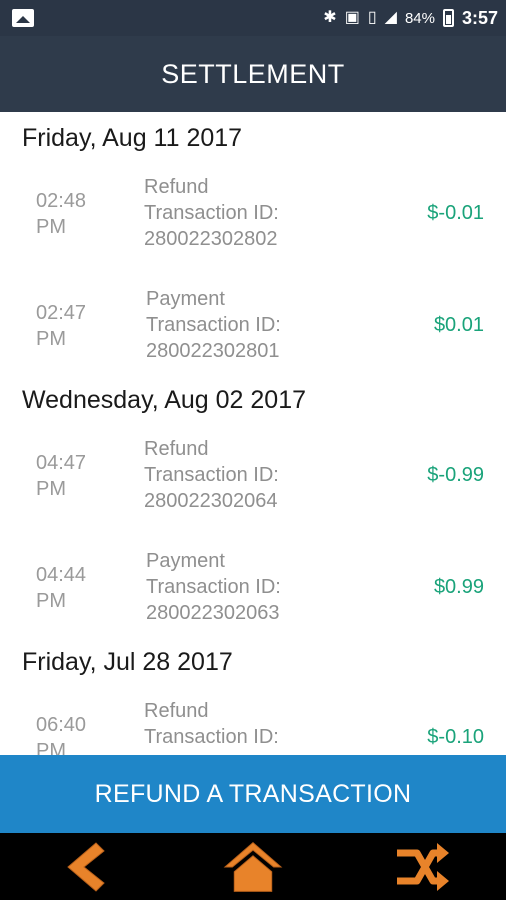  Describe the element at coordinates (455, 737) in the screenshot. I see `transaction-amount: $-0.10` at that location.